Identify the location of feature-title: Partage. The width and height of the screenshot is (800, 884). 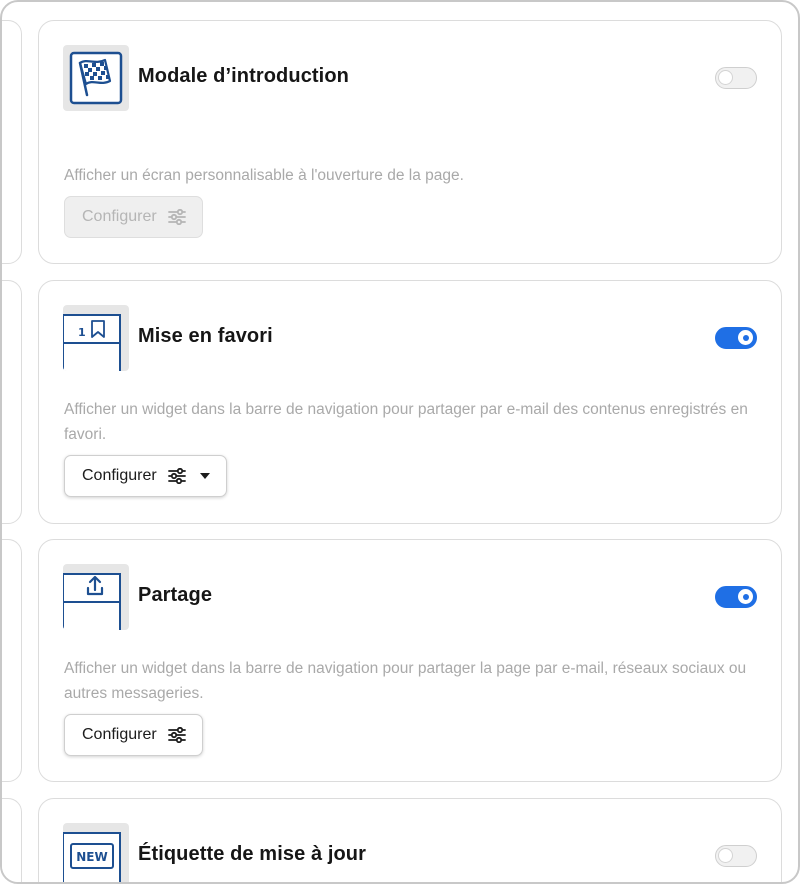
(175, 595).